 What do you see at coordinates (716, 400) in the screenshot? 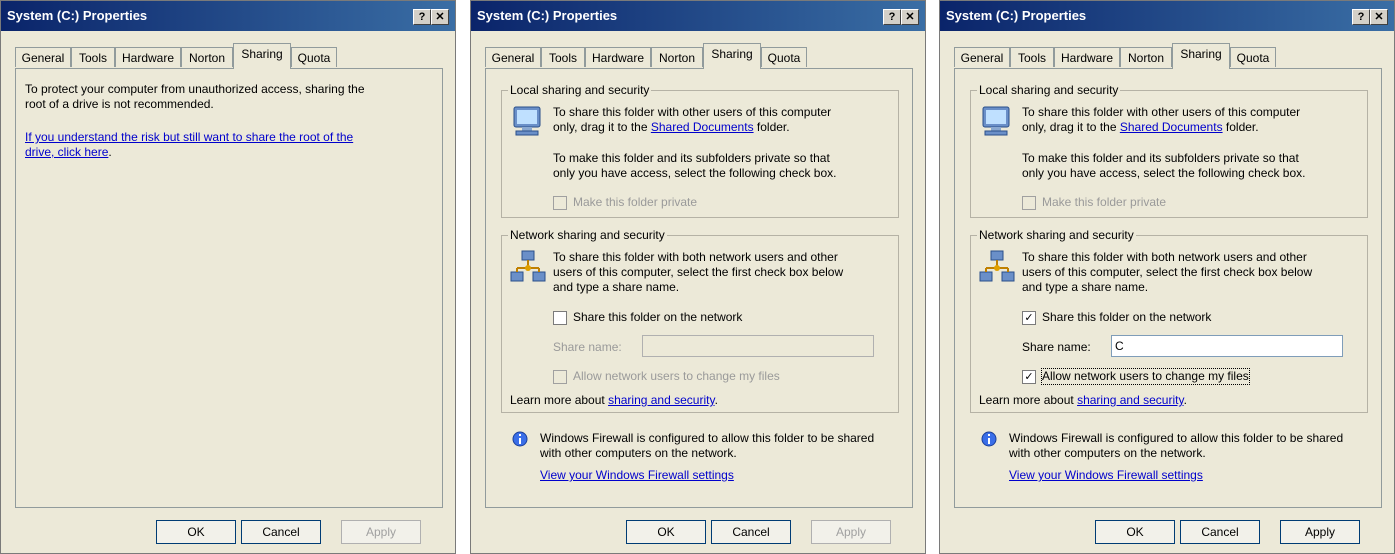
I see `learn-more-post: .` at bounding box center [716, 400].